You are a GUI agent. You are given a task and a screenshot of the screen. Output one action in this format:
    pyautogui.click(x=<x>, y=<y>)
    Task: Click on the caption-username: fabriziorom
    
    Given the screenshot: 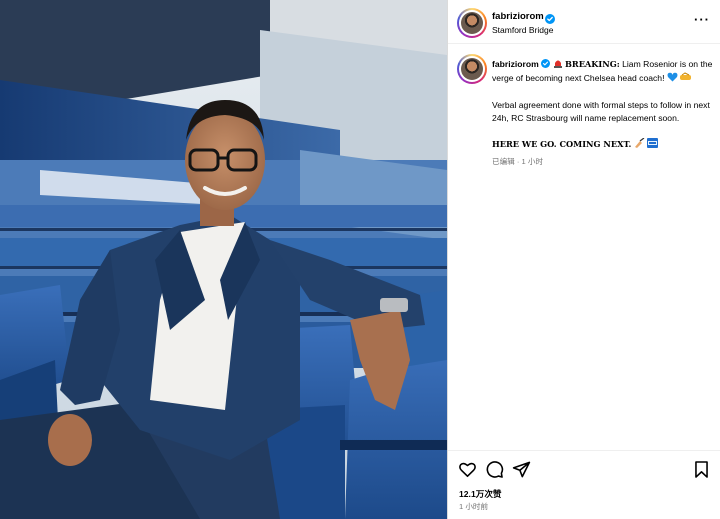 What is the action you would take?
    pyautogui.click(x=515, y=64)
    